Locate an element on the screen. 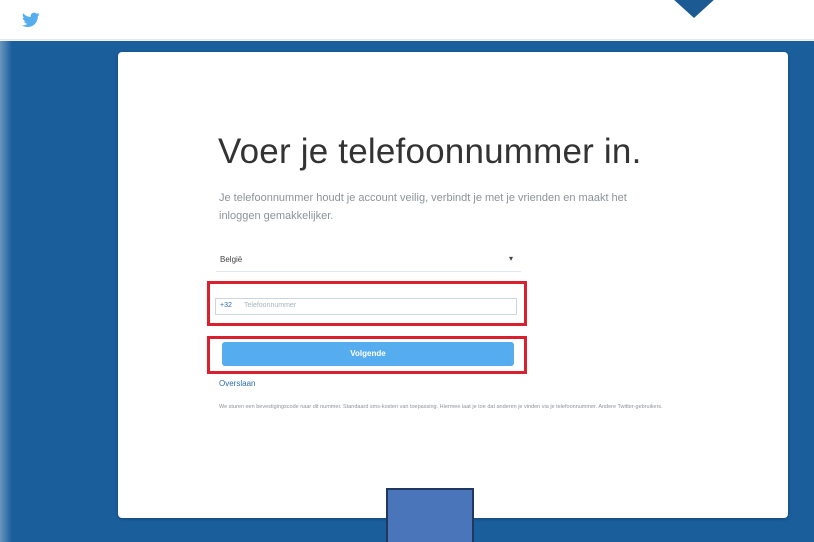 This screenshot has height=542, width=814. skip-link: Overslaan is located at coordinates (237, 383).